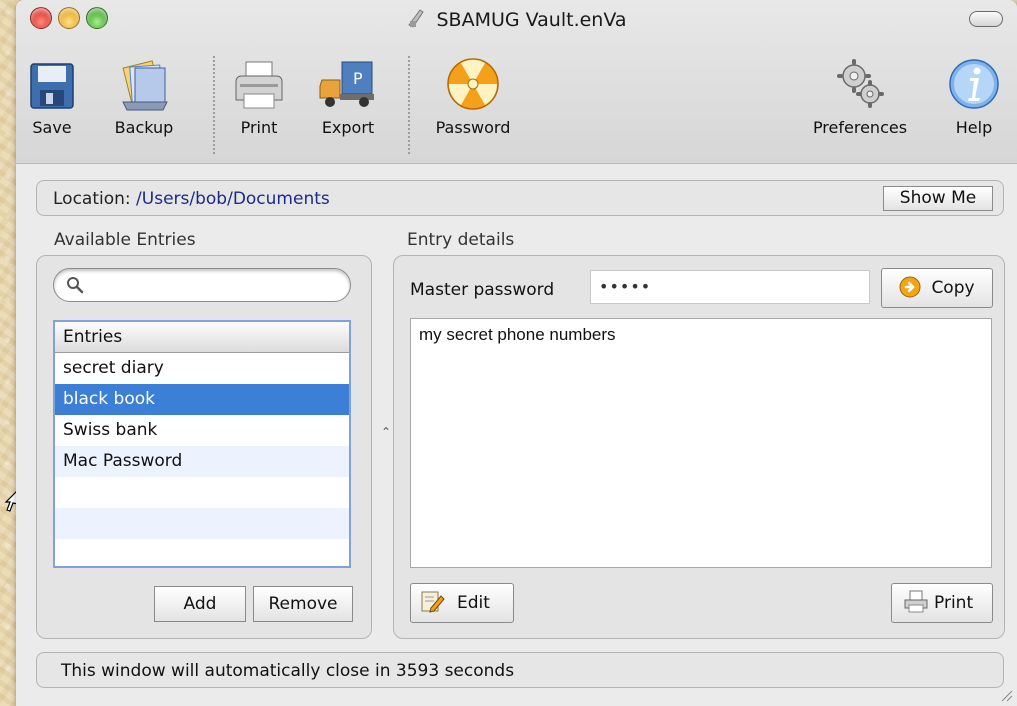 This screenshot has width=1017, height=706. What do you see at coordinates (144, 127) in the screenshot?
I see `toolbar-backup-label: Backup` at bounding box center [144, 127].